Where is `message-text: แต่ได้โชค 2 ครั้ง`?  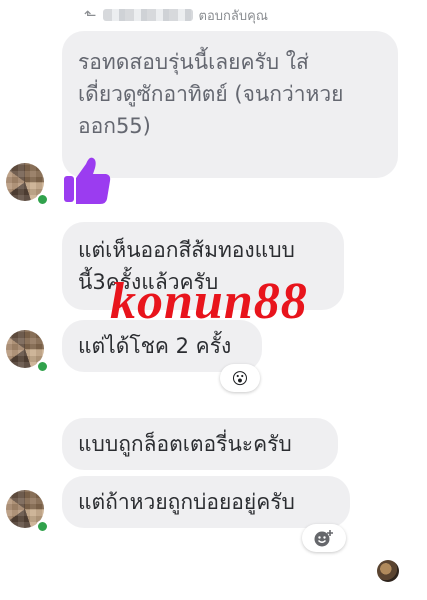 message-text: แต่ได้โชค 2 ครั้ง is located at coordinates (155, 346).